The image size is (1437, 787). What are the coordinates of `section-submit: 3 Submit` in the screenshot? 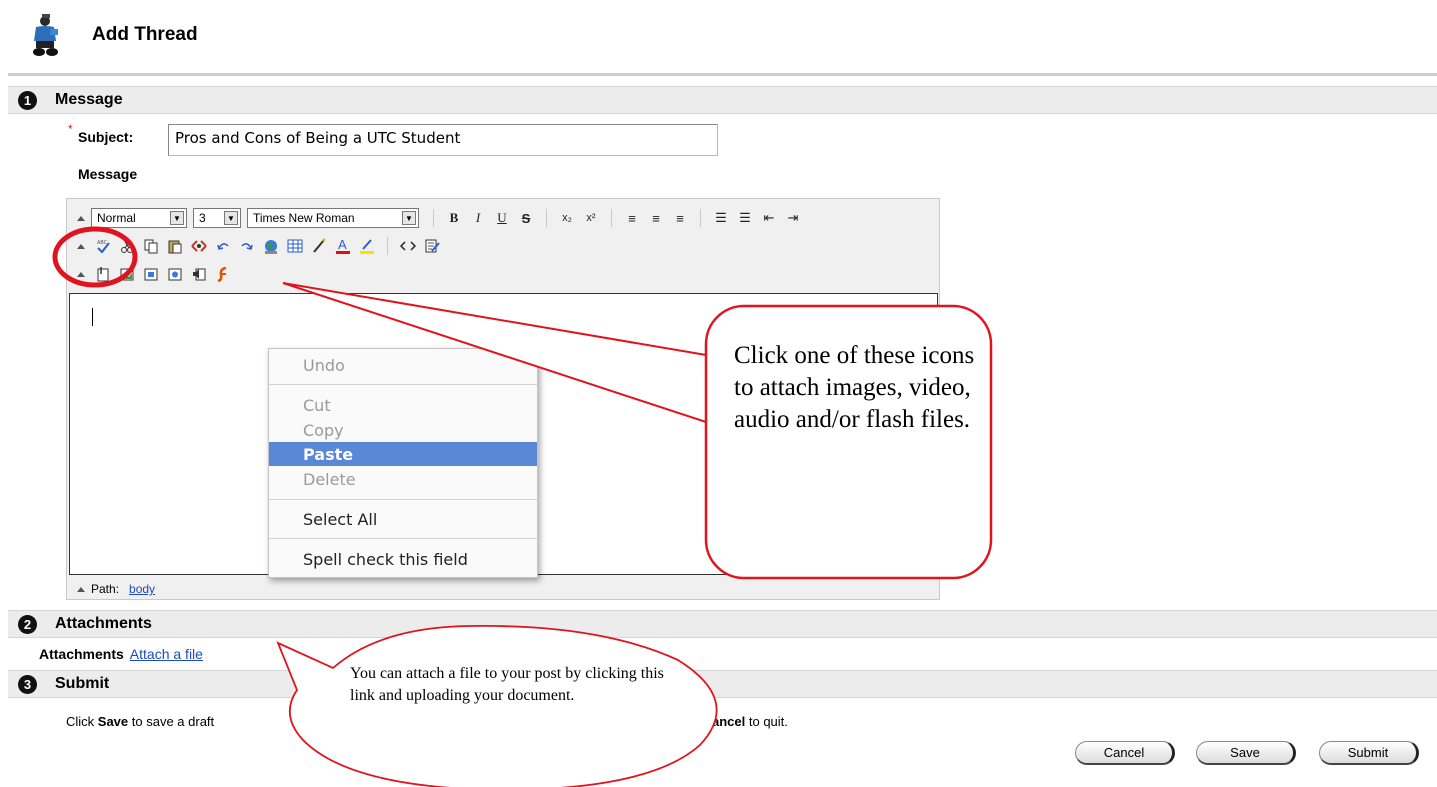 It's located at (722, 684).